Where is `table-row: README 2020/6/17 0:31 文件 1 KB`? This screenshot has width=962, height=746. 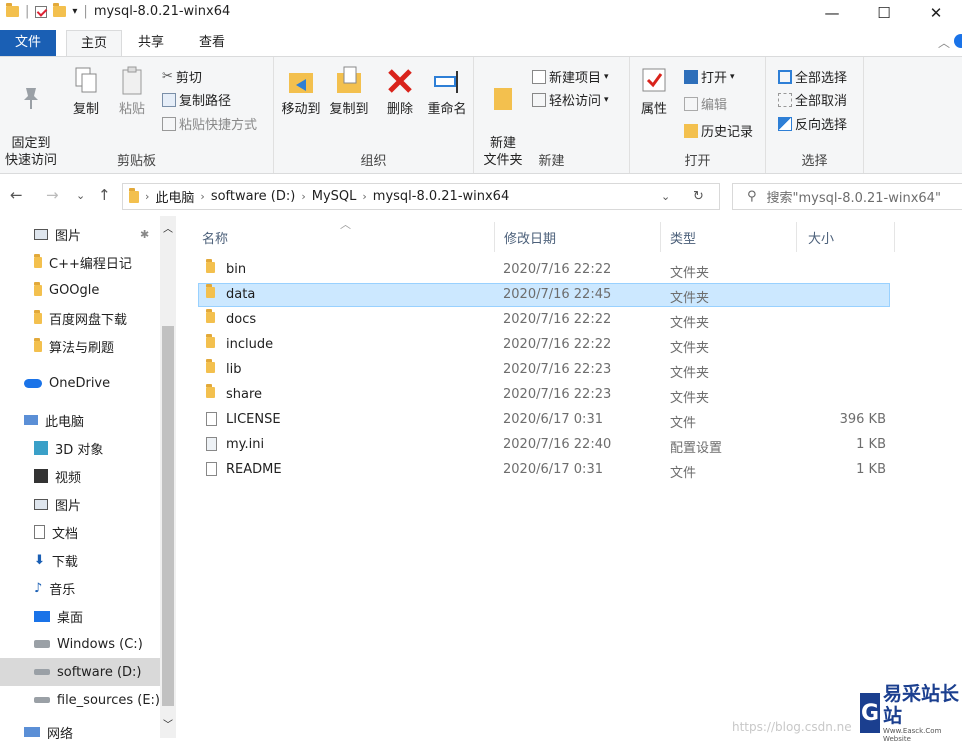 table-row: README 2020/6/17 0:31 文件 1 KB is located at coordinates (544, 470).